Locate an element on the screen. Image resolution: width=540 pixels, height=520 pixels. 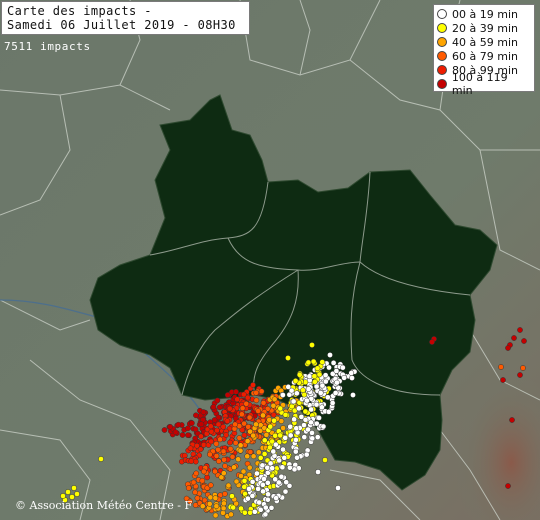
copyright-notice: © Association Météo Centre - F is located at coordinates (104, 505).